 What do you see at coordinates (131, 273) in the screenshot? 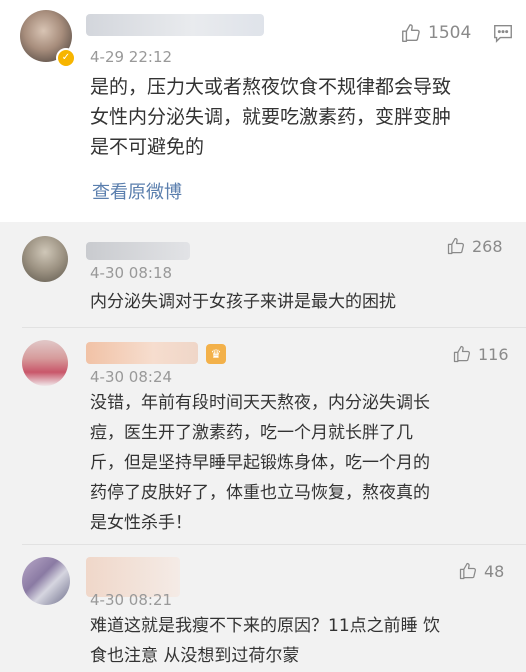
I see `timestamp: 4-30 08:18` at bounding box center [131, 273].